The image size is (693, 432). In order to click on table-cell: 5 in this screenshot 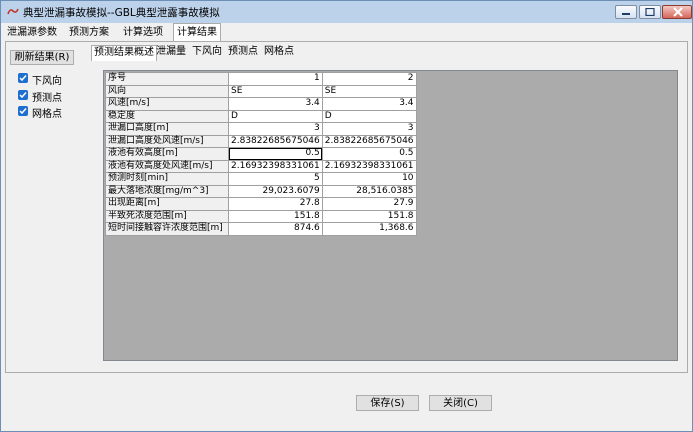, I will do `click(275, 179)`.